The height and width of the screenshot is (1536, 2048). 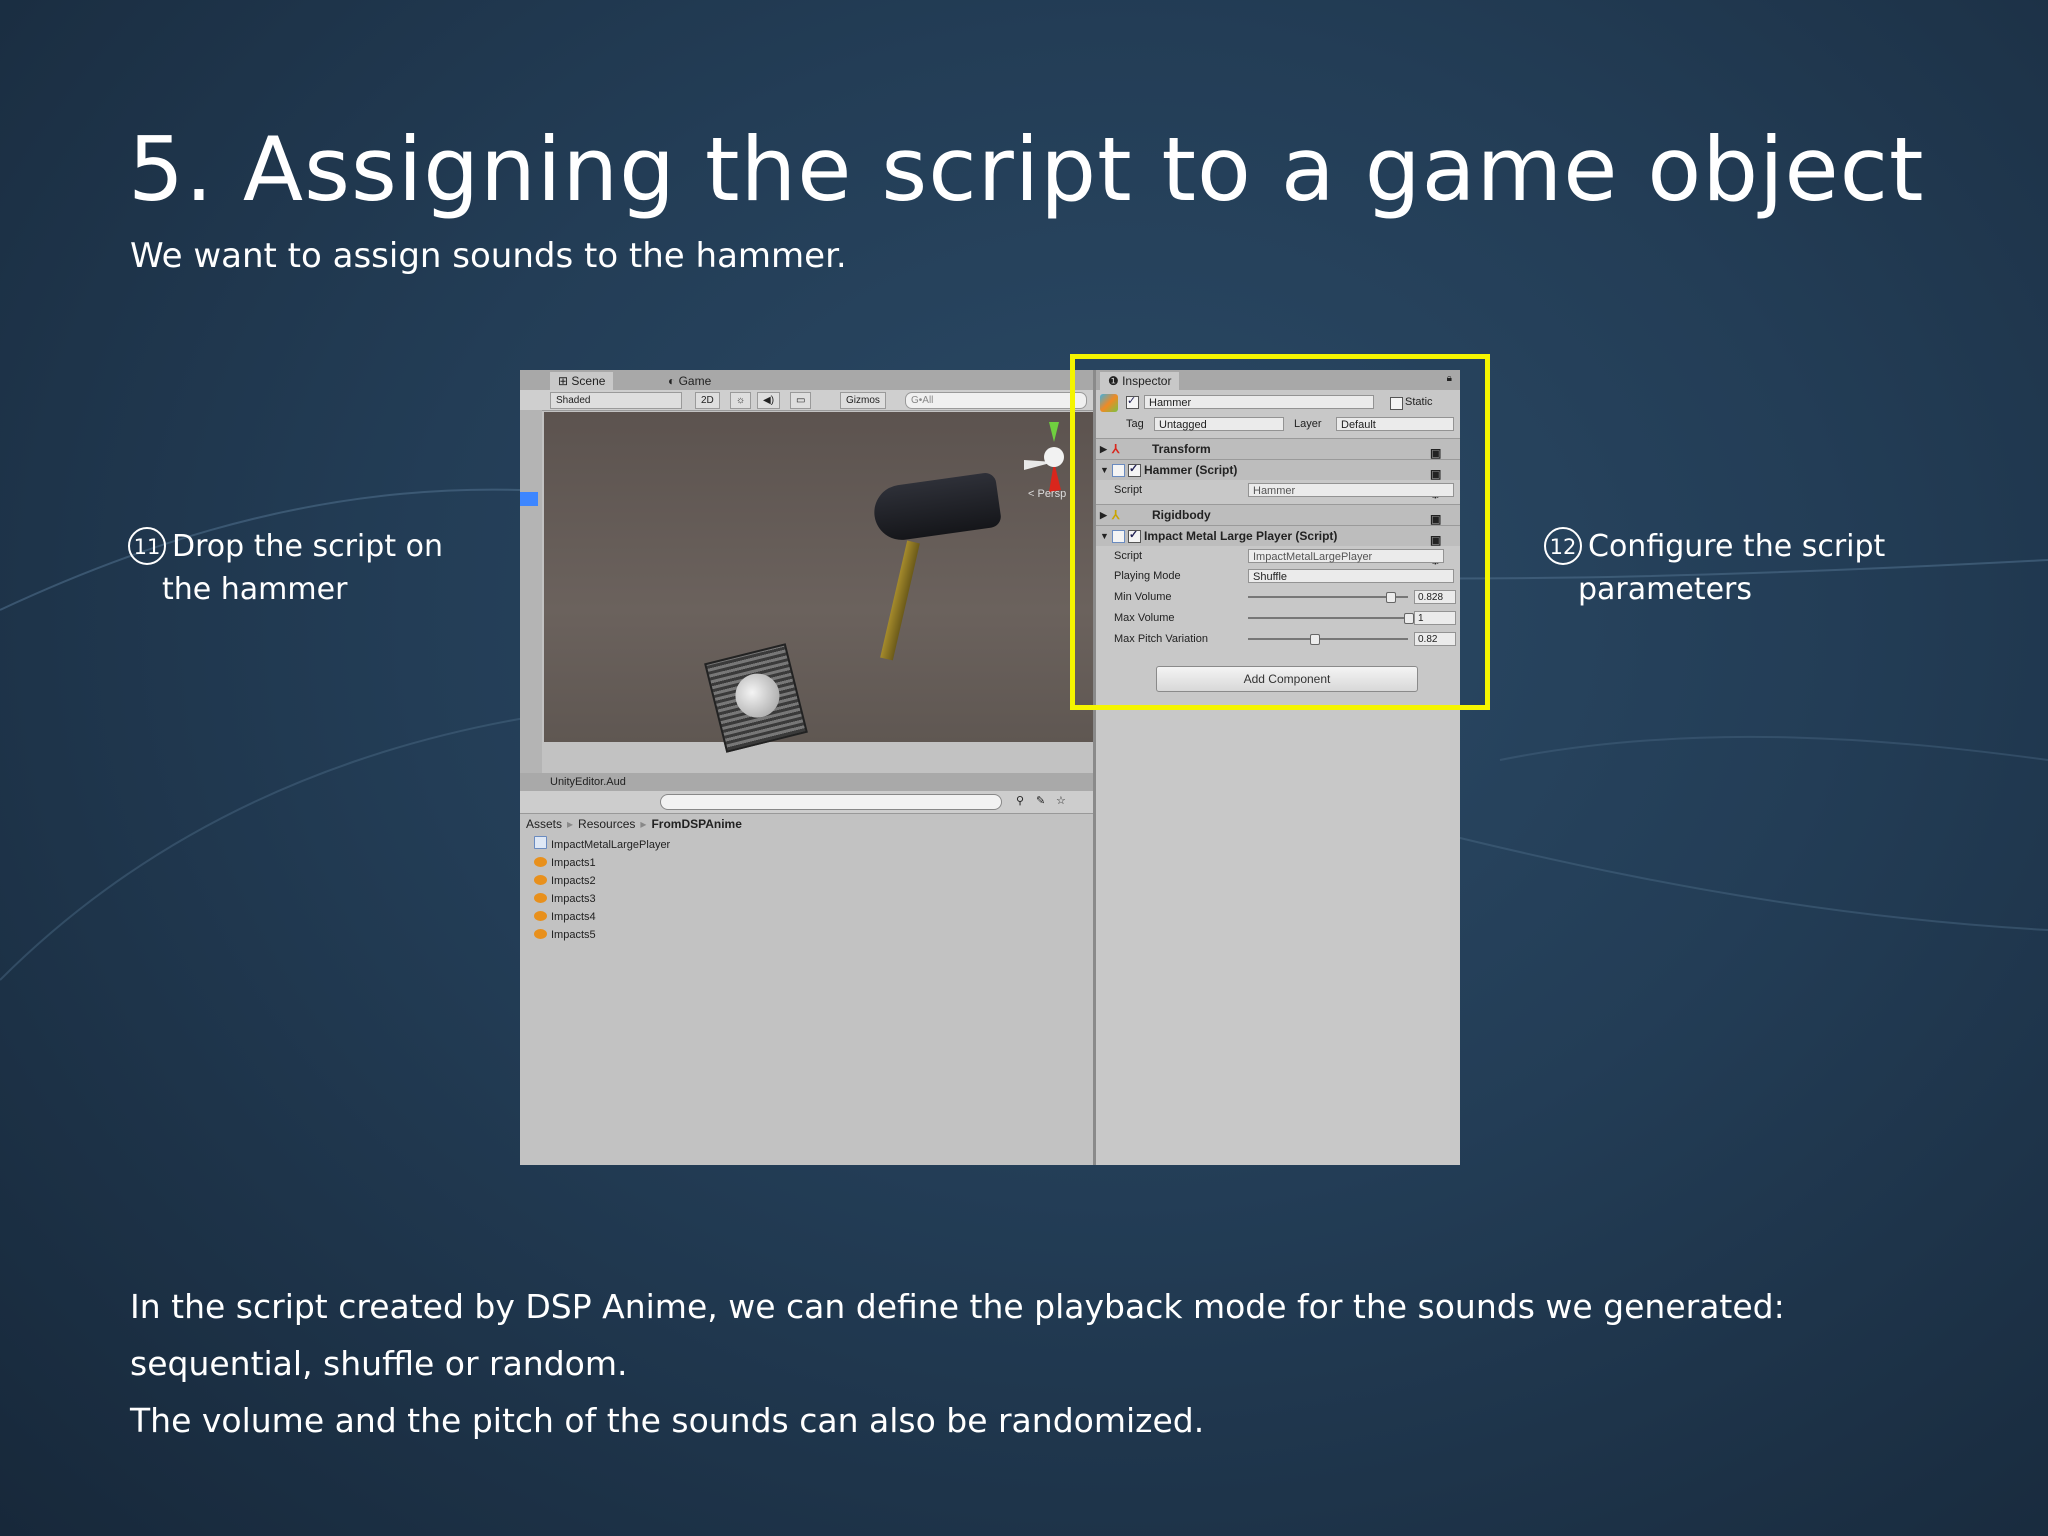 I want to click on breadcrumb-resources: Resources, so click(x=606, y=824).